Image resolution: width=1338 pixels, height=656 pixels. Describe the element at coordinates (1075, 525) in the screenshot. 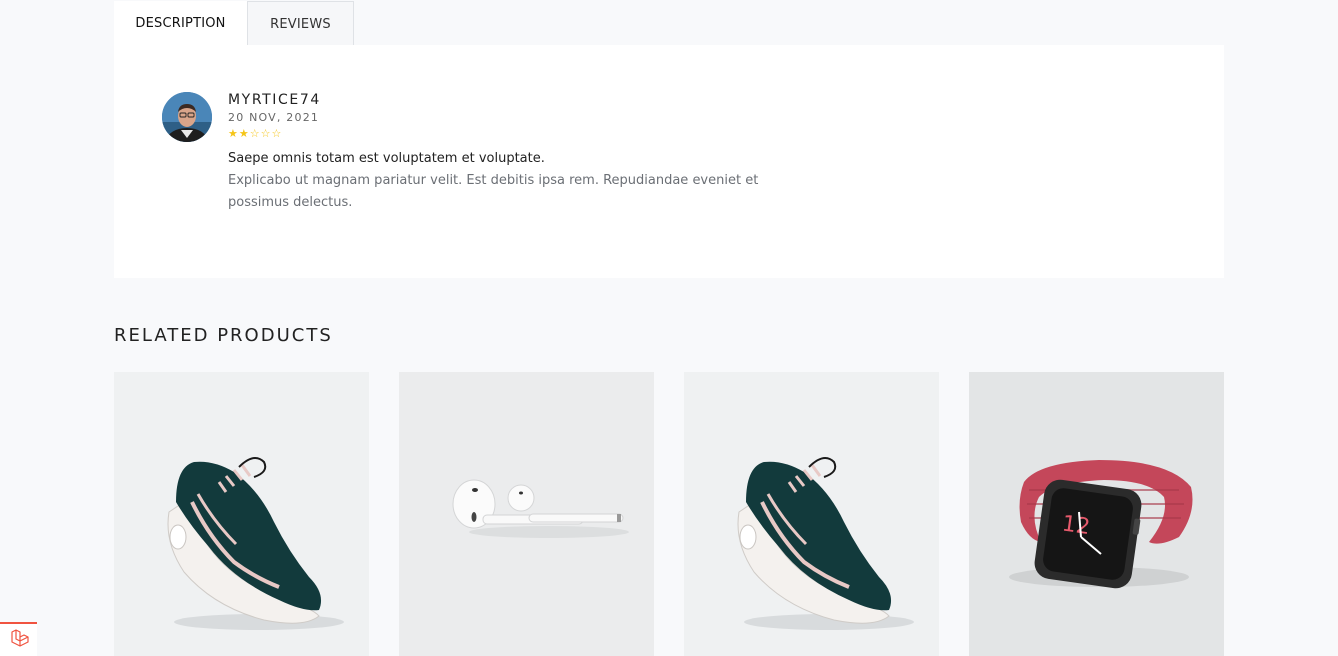

I see `svg-text: 12` at that location.